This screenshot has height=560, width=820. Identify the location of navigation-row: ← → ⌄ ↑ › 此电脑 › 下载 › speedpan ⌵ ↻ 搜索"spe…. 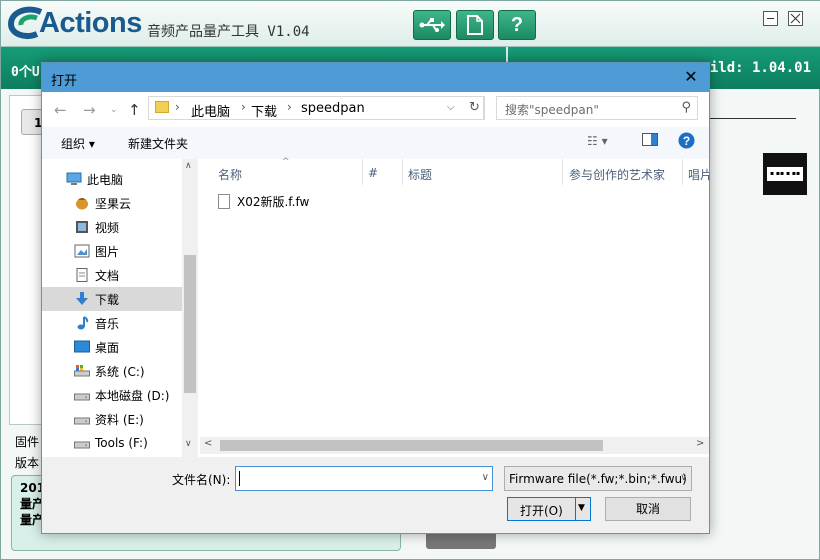
(375, 110).